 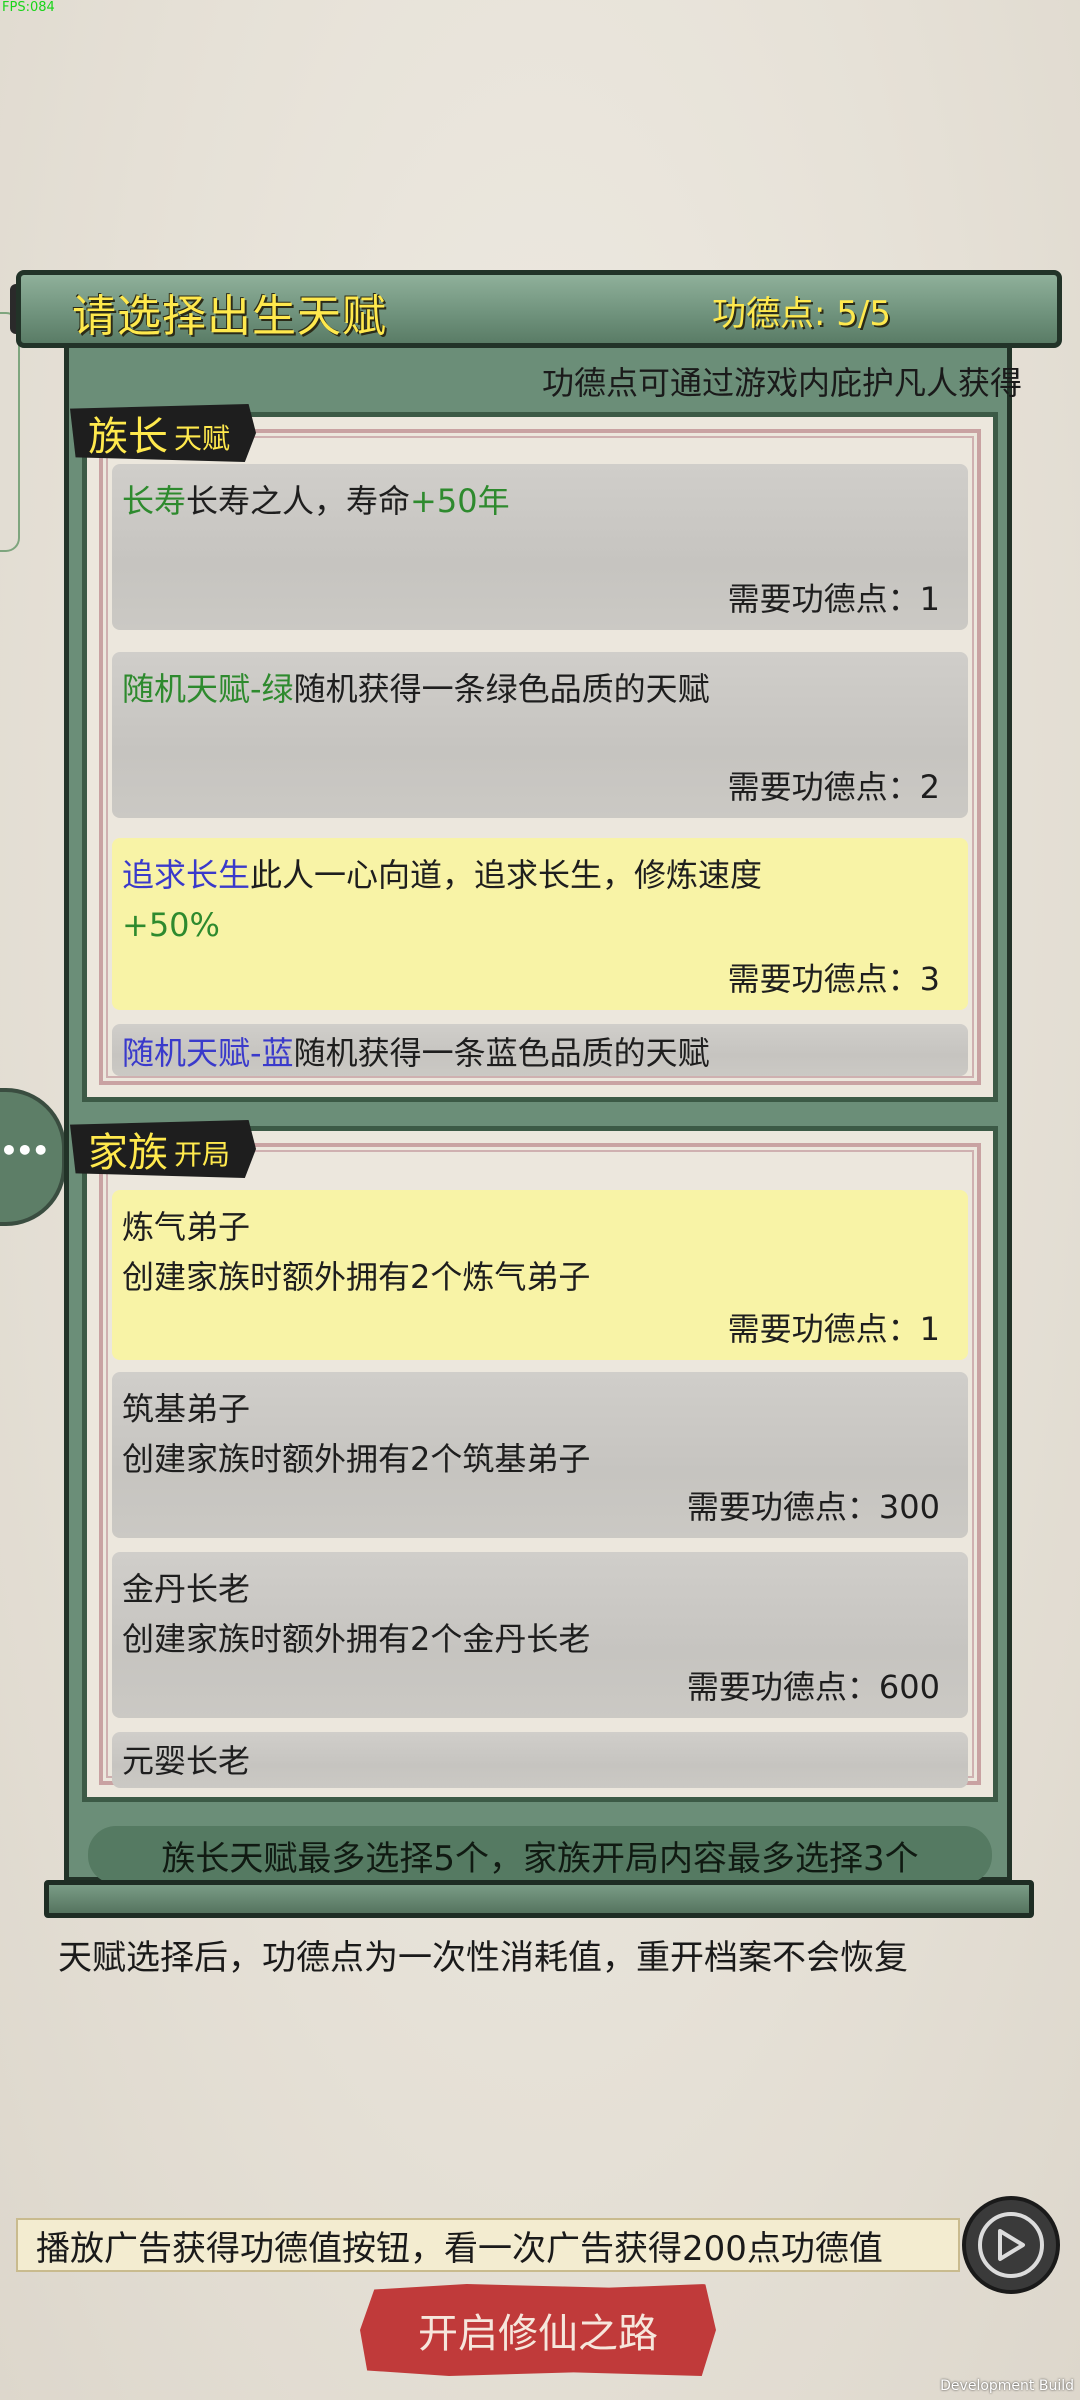 I want to click on fps-counter: FPS:084, so click(x=28, y=7).